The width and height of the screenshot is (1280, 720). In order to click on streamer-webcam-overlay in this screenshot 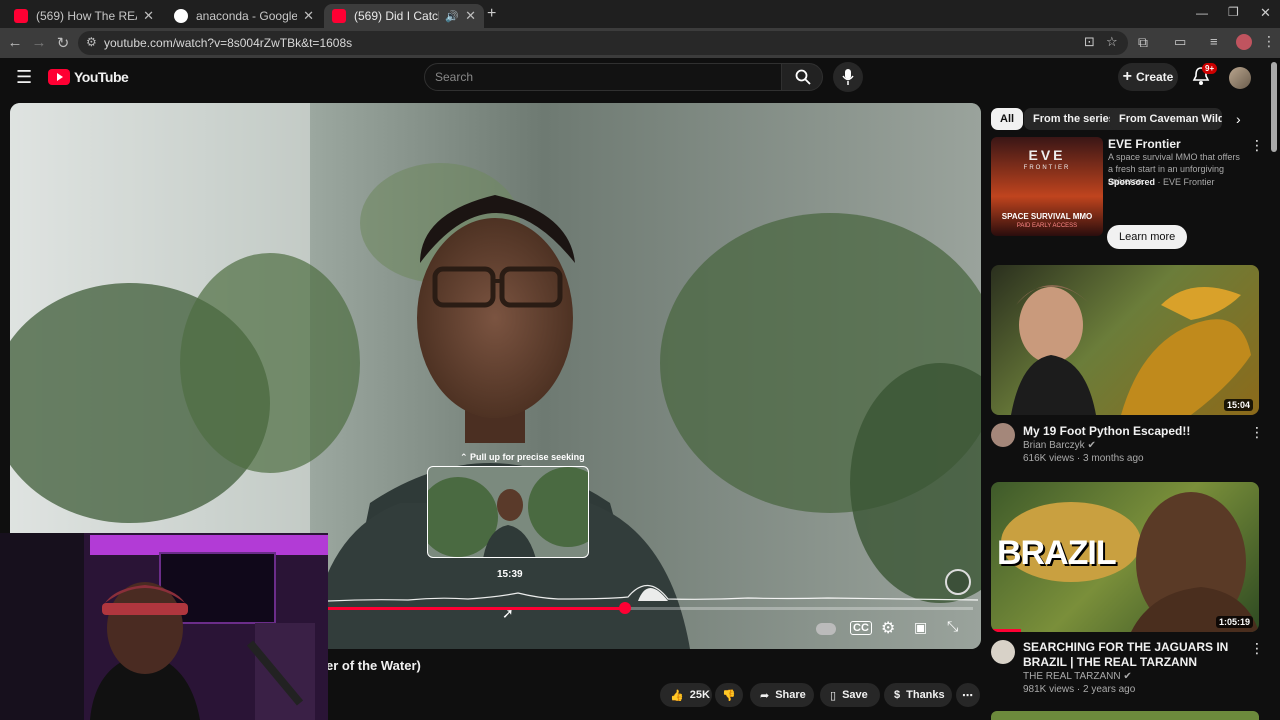, I will do `click(164, 626)`.